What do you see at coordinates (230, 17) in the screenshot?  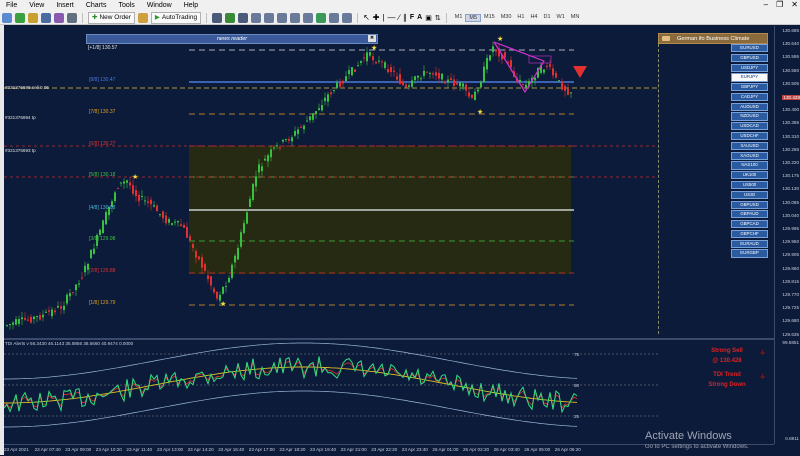 I see `candlestick-icon` at bounding box center [230, 17].